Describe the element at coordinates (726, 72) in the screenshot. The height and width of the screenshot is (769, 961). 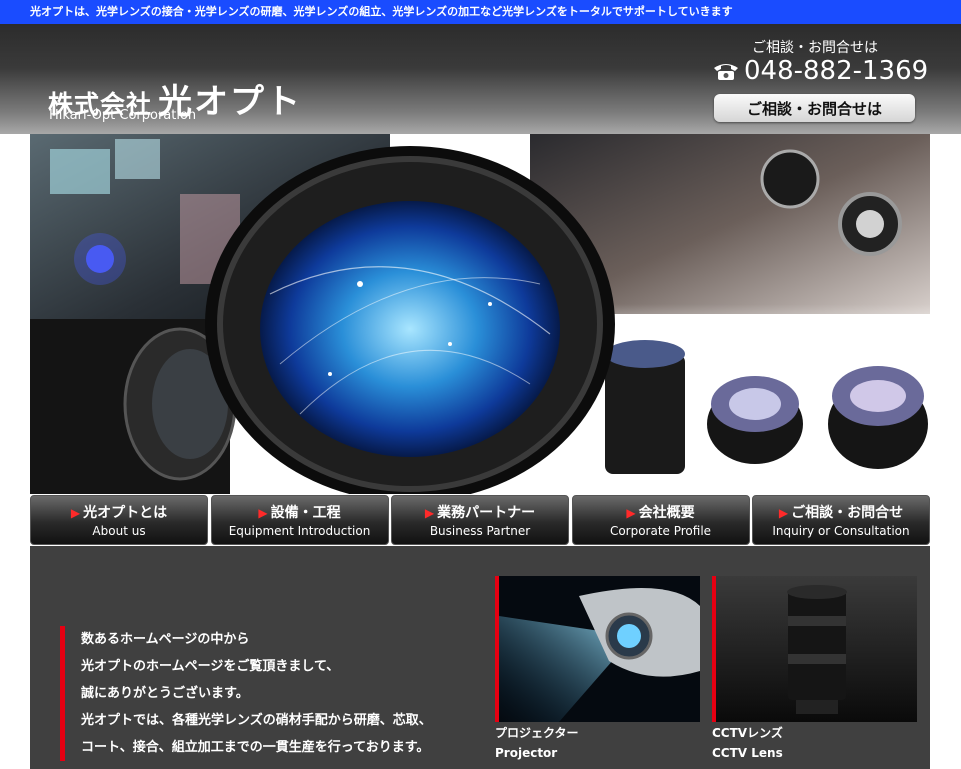
I see `telephone-icon` at that location.